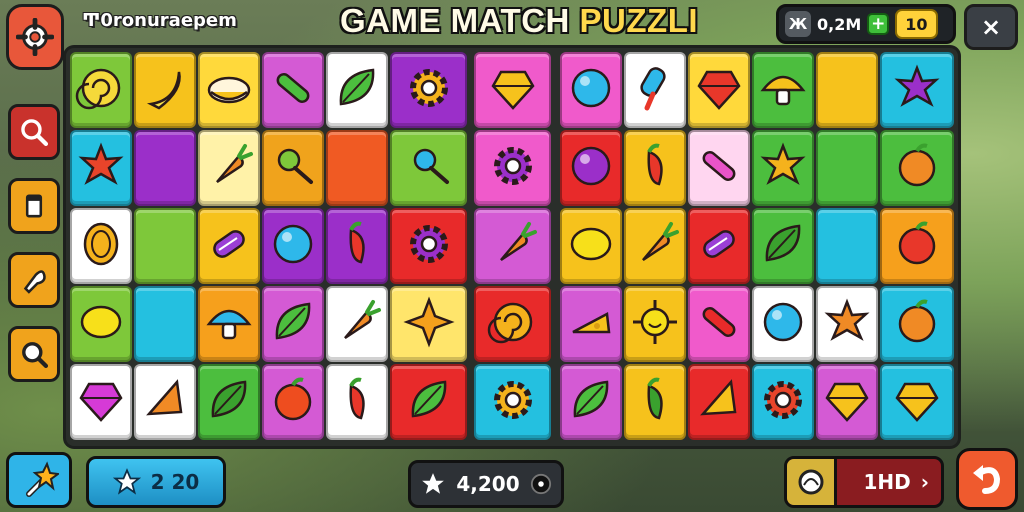 This screenshot has height=512, width=1024. What do you see at coordinates (34, 280) in the screenshot?
I see `sidebar-hint-button` at bounding box center [34, 280].